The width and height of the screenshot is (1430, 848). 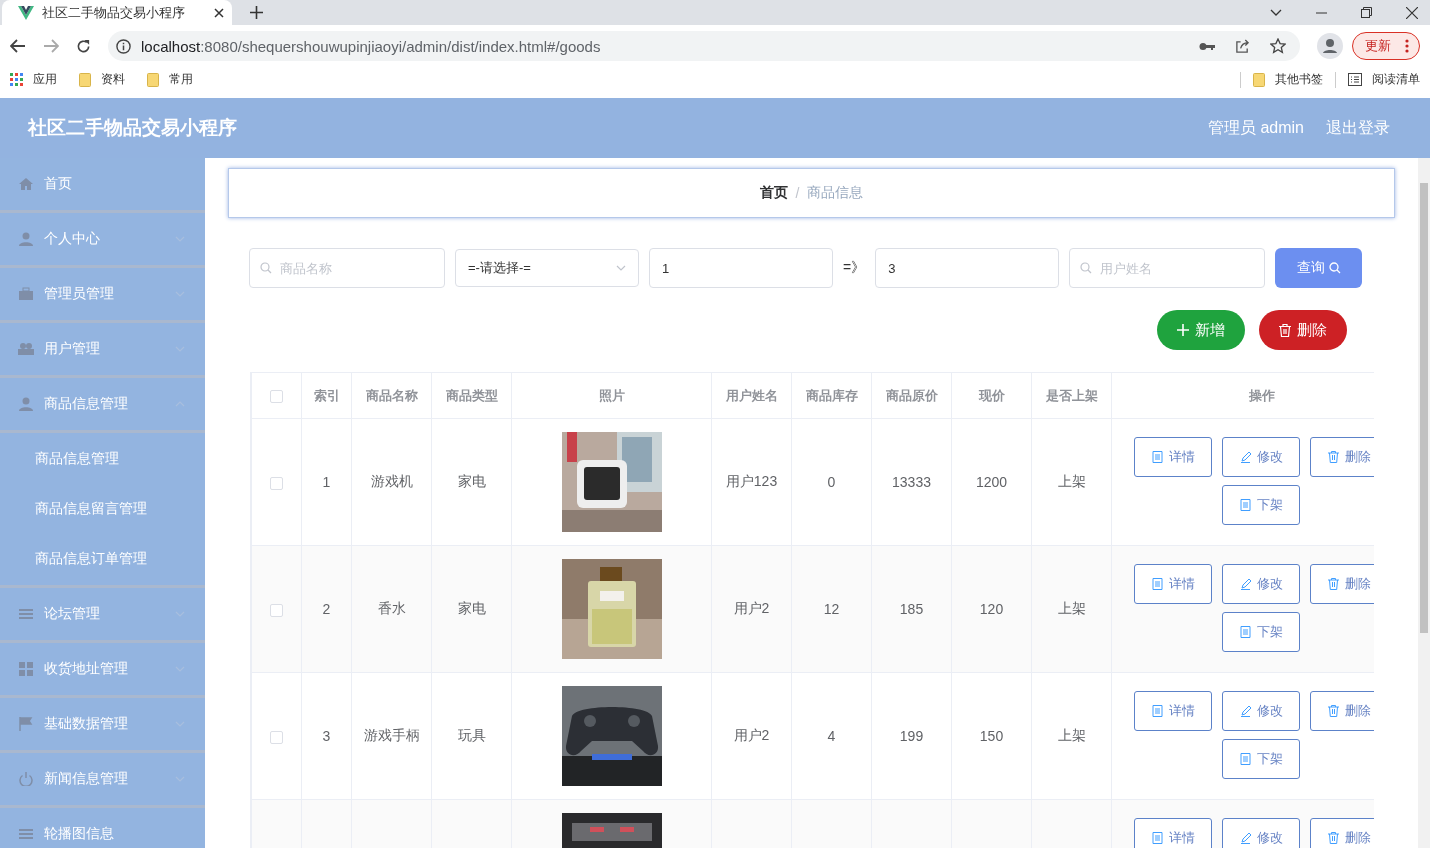 I want to click on restore-icon, so click(x=1366, y=12).